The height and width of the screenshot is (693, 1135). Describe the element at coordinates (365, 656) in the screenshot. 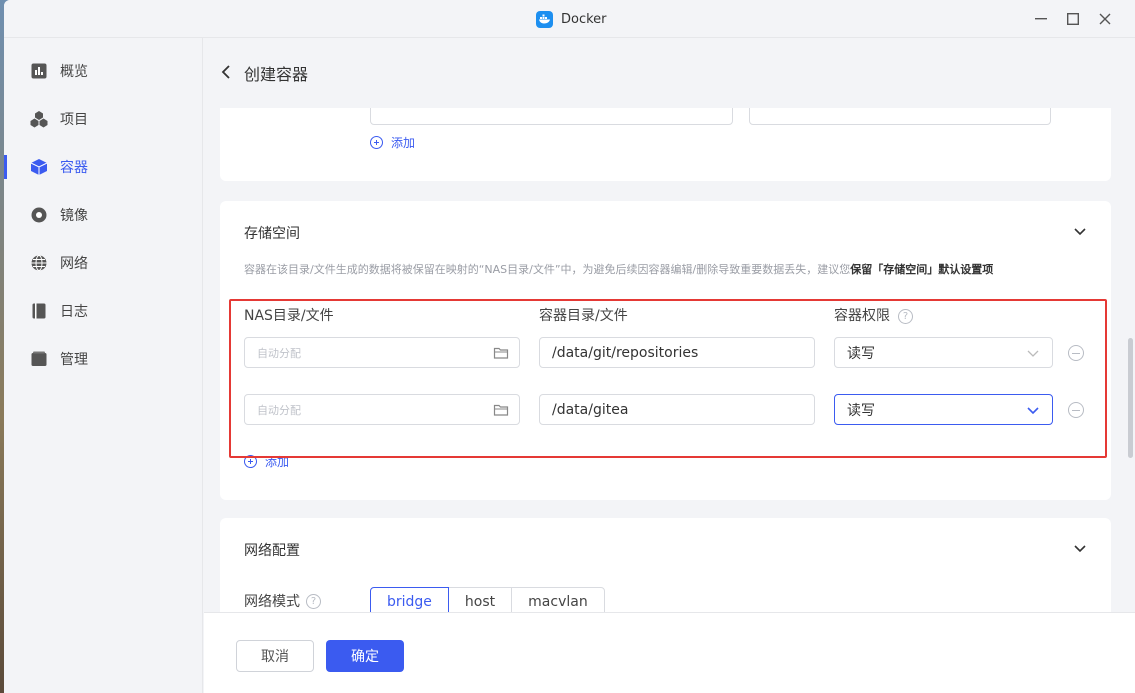

I see `confirm-button: 确定` at that location.